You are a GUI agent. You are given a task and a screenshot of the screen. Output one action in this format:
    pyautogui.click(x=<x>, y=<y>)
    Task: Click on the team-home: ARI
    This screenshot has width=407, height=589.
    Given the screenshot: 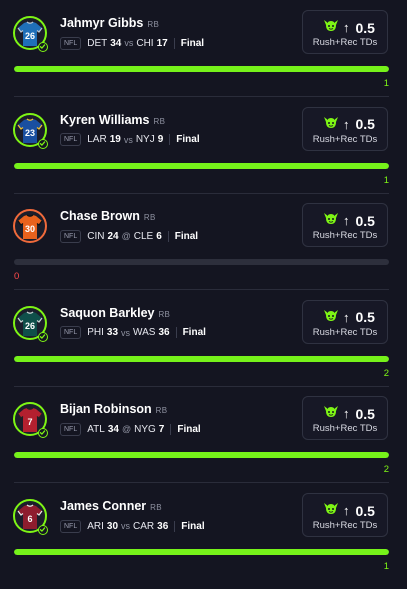 What is the action you would take?
    pyautogui.click(x=95, y=526)
    